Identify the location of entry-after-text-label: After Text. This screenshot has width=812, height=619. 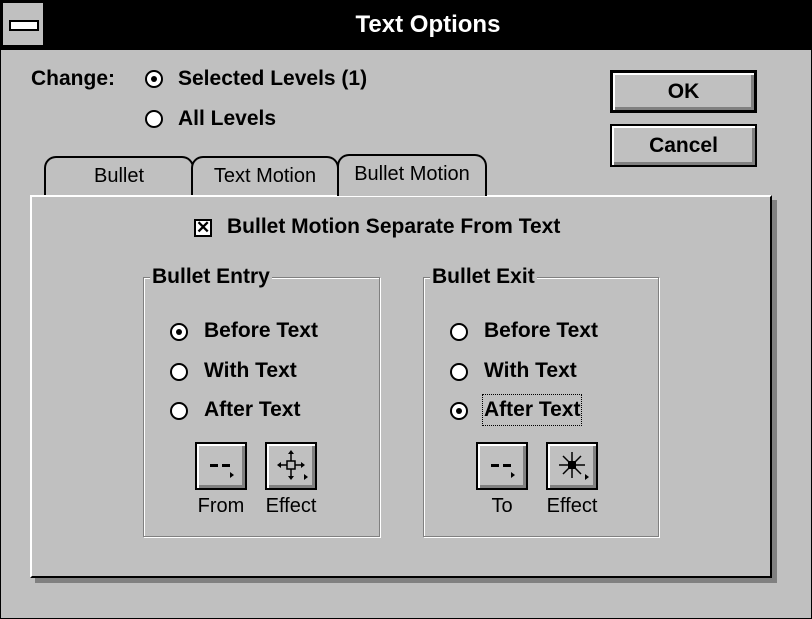
(252, 410).